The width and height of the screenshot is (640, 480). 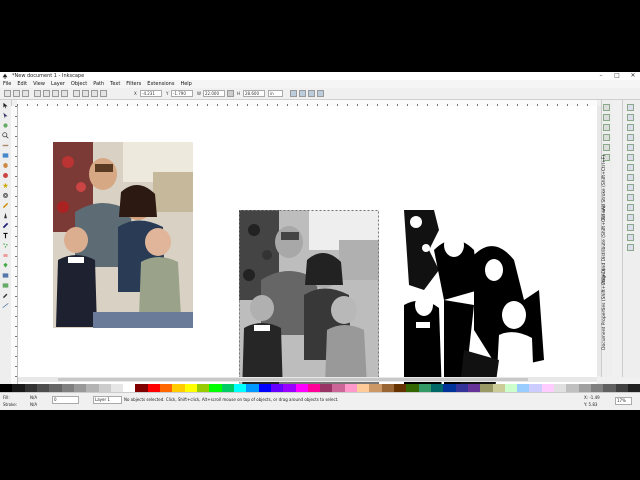 I want to click on snap-midpoints-icon, so click(x=630, y=197).